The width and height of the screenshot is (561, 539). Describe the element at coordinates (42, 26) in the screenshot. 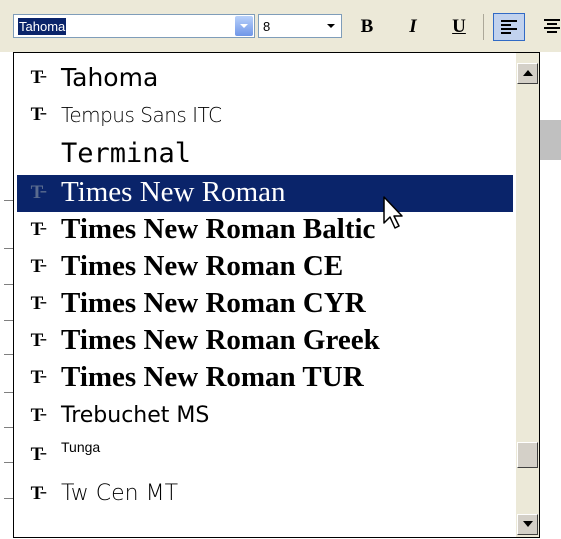

I see `font-name-input: Tahoma` at that location.